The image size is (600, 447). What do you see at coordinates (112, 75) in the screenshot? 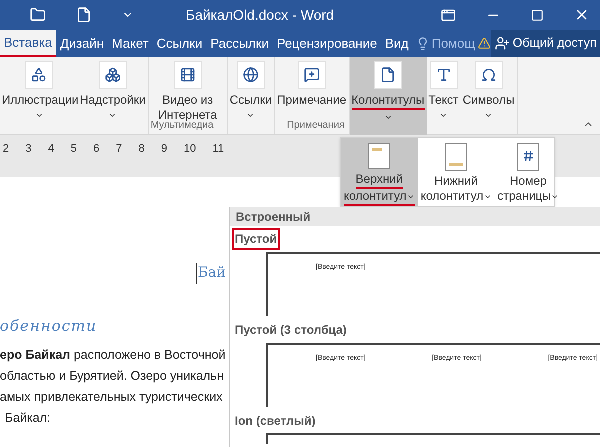
I see `cube-icon` at bounding box center [112, 75].